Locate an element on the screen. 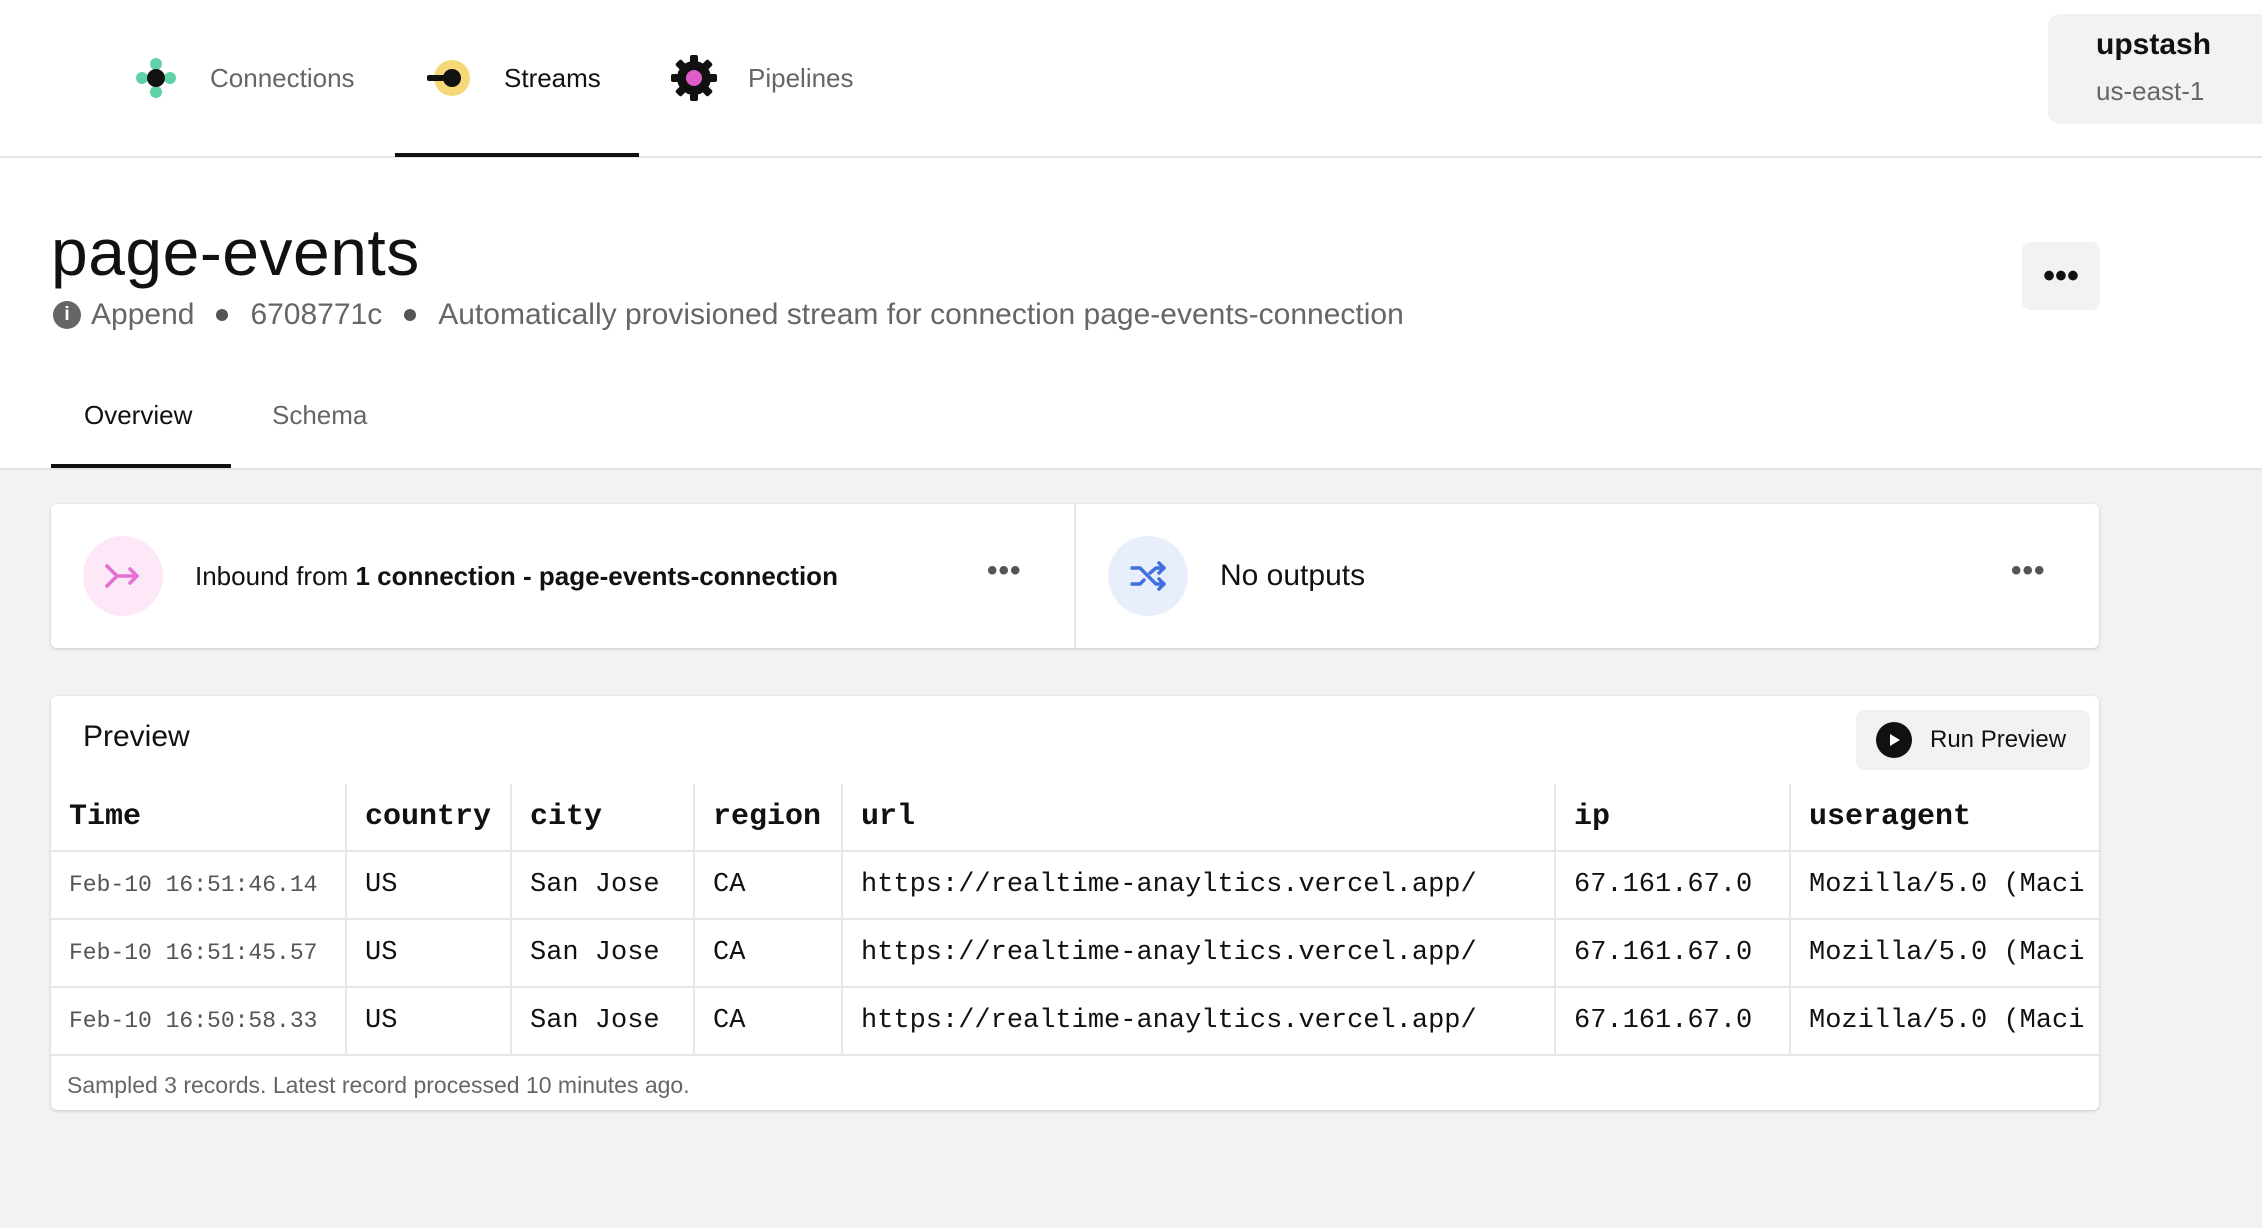  account-org: upstash is located at coordinates (2154, 44).